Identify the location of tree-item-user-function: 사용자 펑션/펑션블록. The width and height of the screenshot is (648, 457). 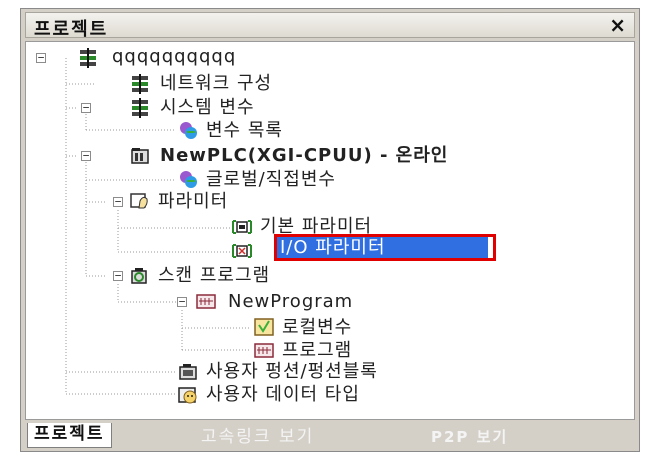
(292, 372).